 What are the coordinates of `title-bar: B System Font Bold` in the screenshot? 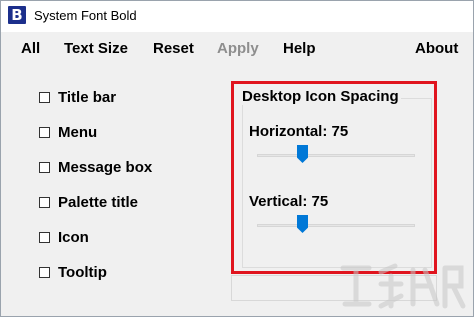 It's located at (237, 16).